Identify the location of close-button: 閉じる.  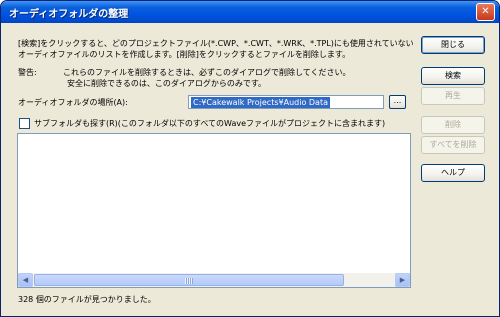
(453, 45).